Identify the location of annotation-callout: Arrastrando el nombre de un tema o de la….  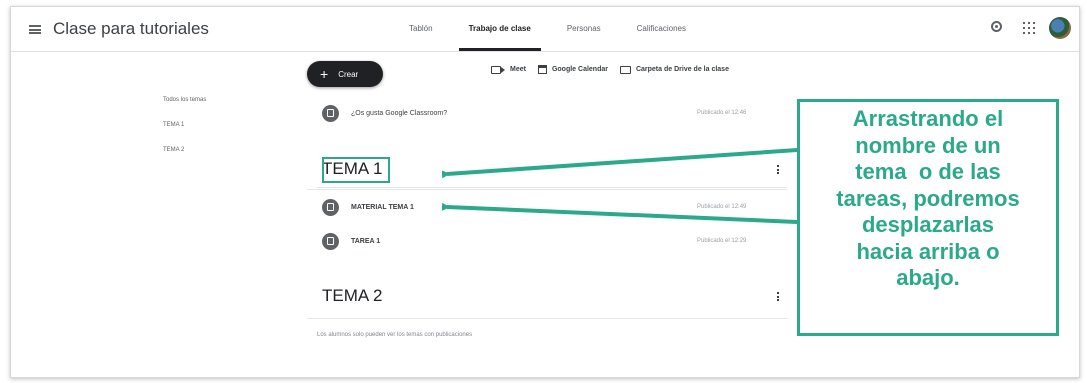
(928, 217).